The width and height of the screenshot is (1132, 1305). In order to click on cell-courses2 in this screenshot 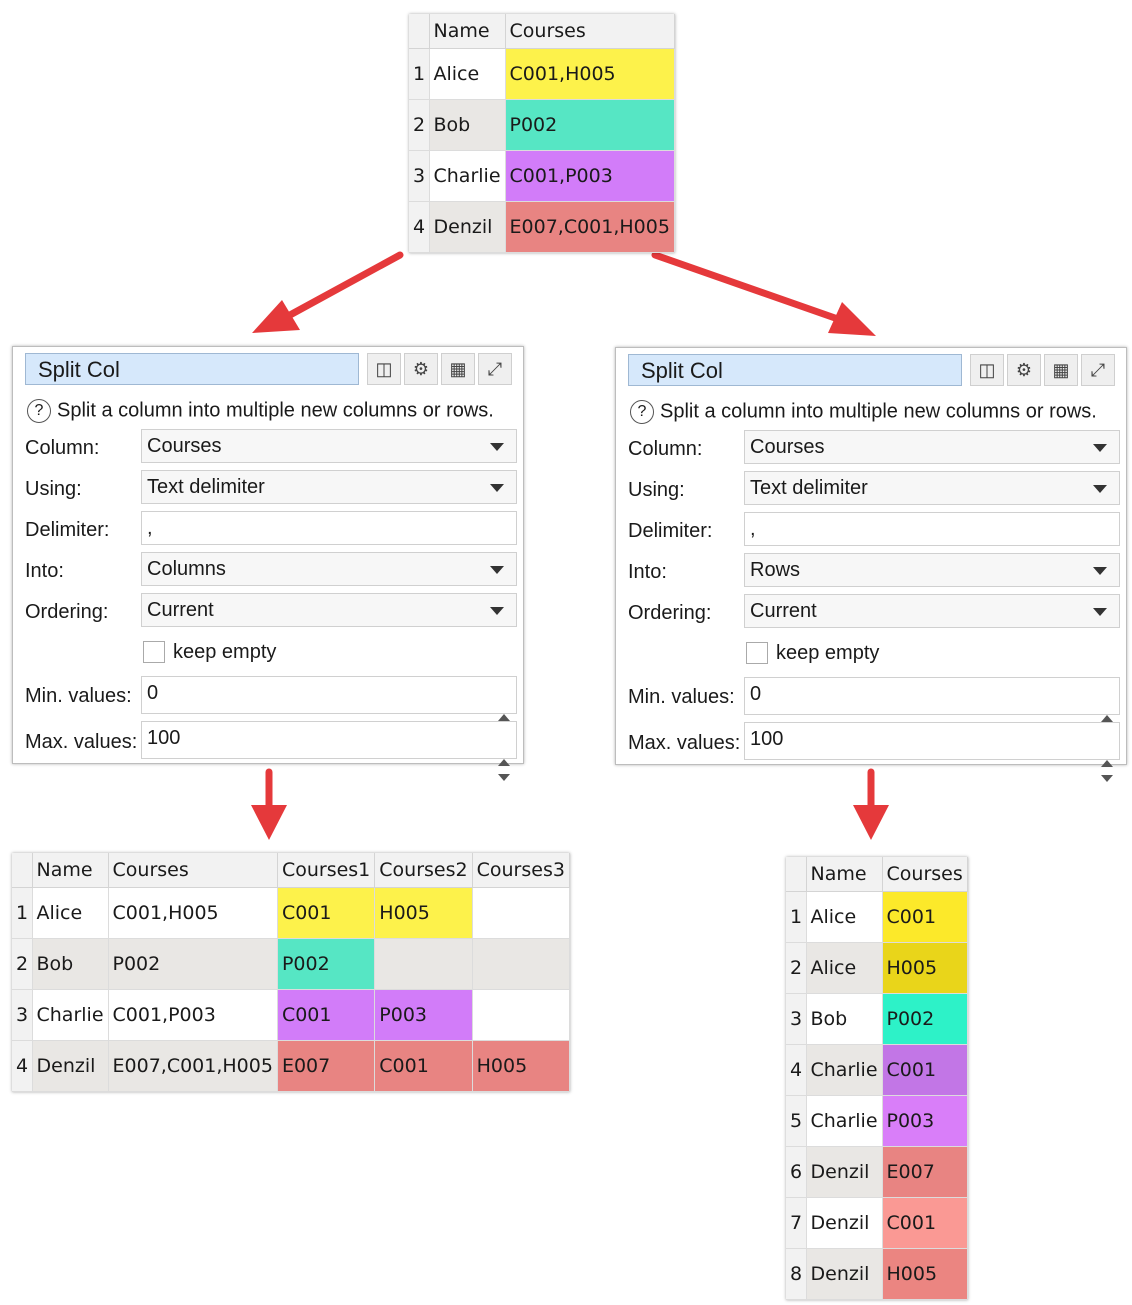, I will do `click(423, 964)`.